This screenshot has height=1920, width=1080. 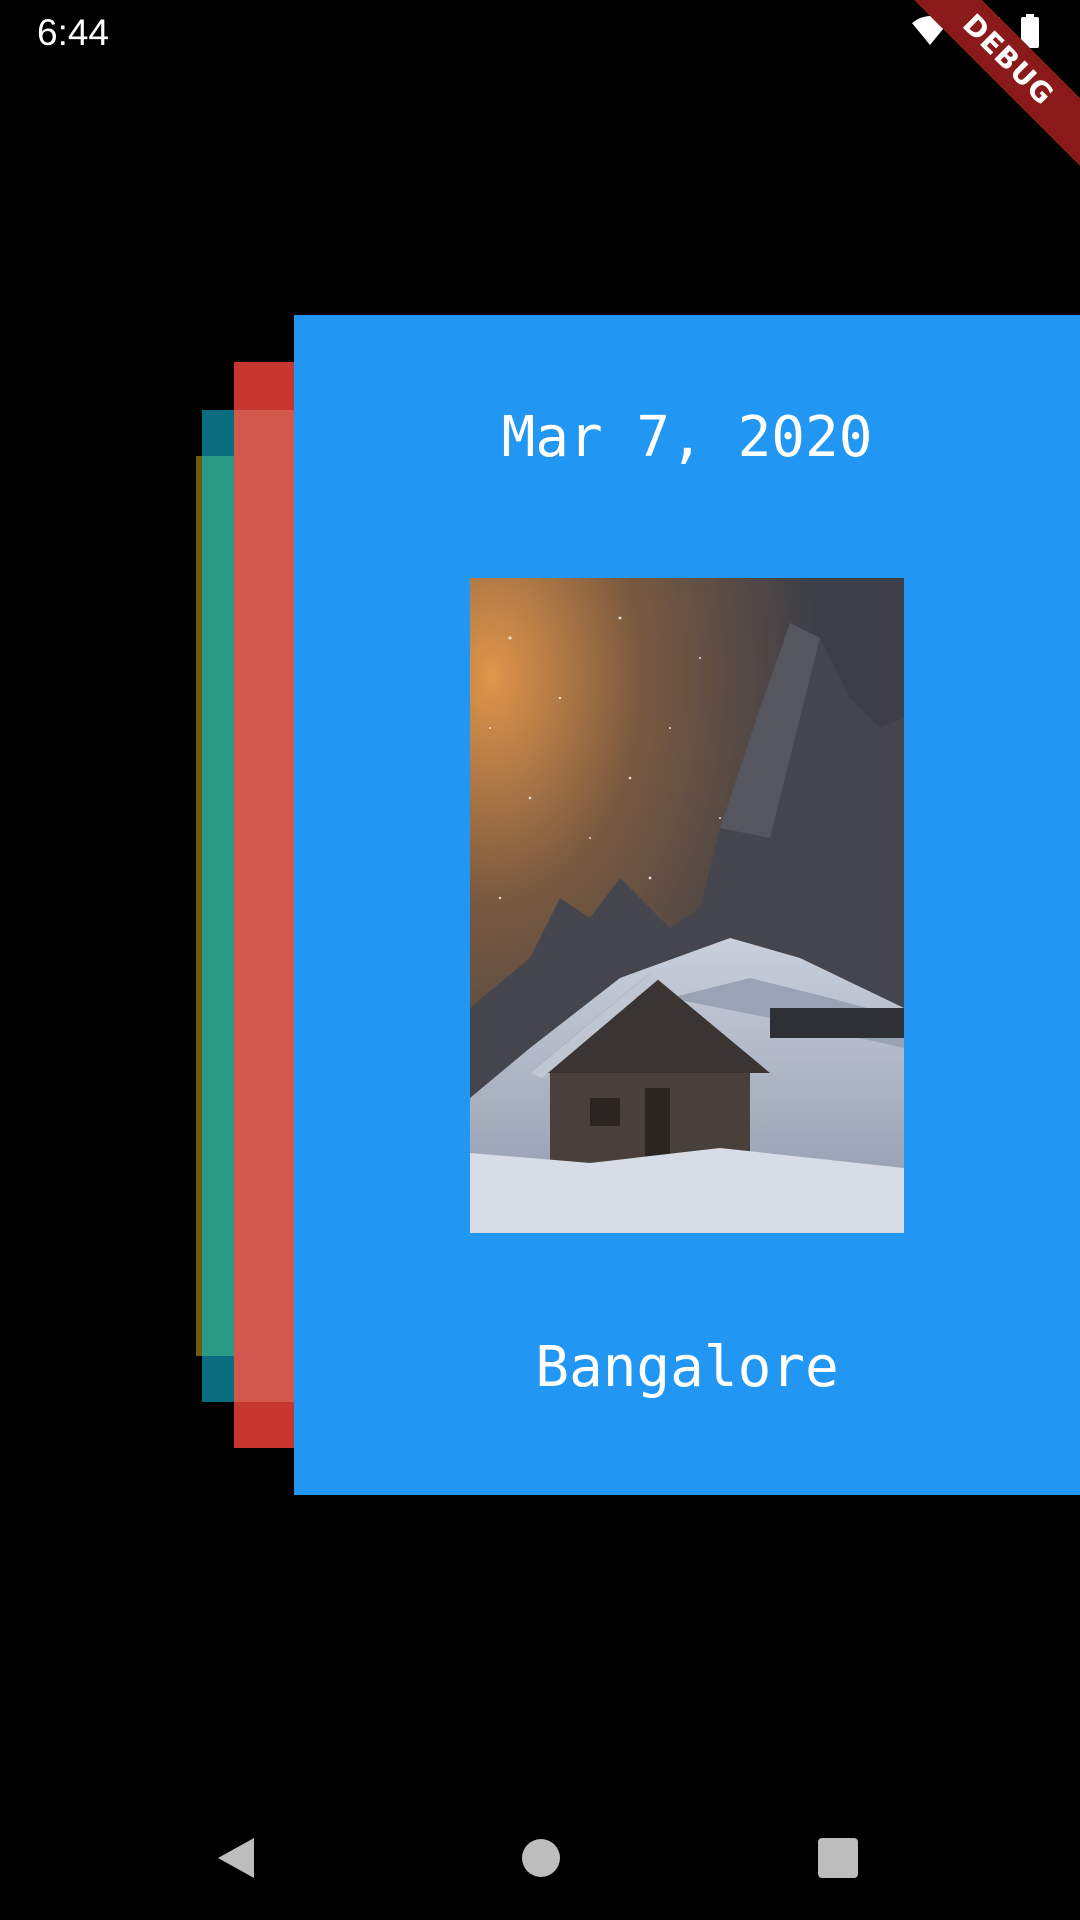 I want to click on recents-icon, so click(x=838, y=1858).